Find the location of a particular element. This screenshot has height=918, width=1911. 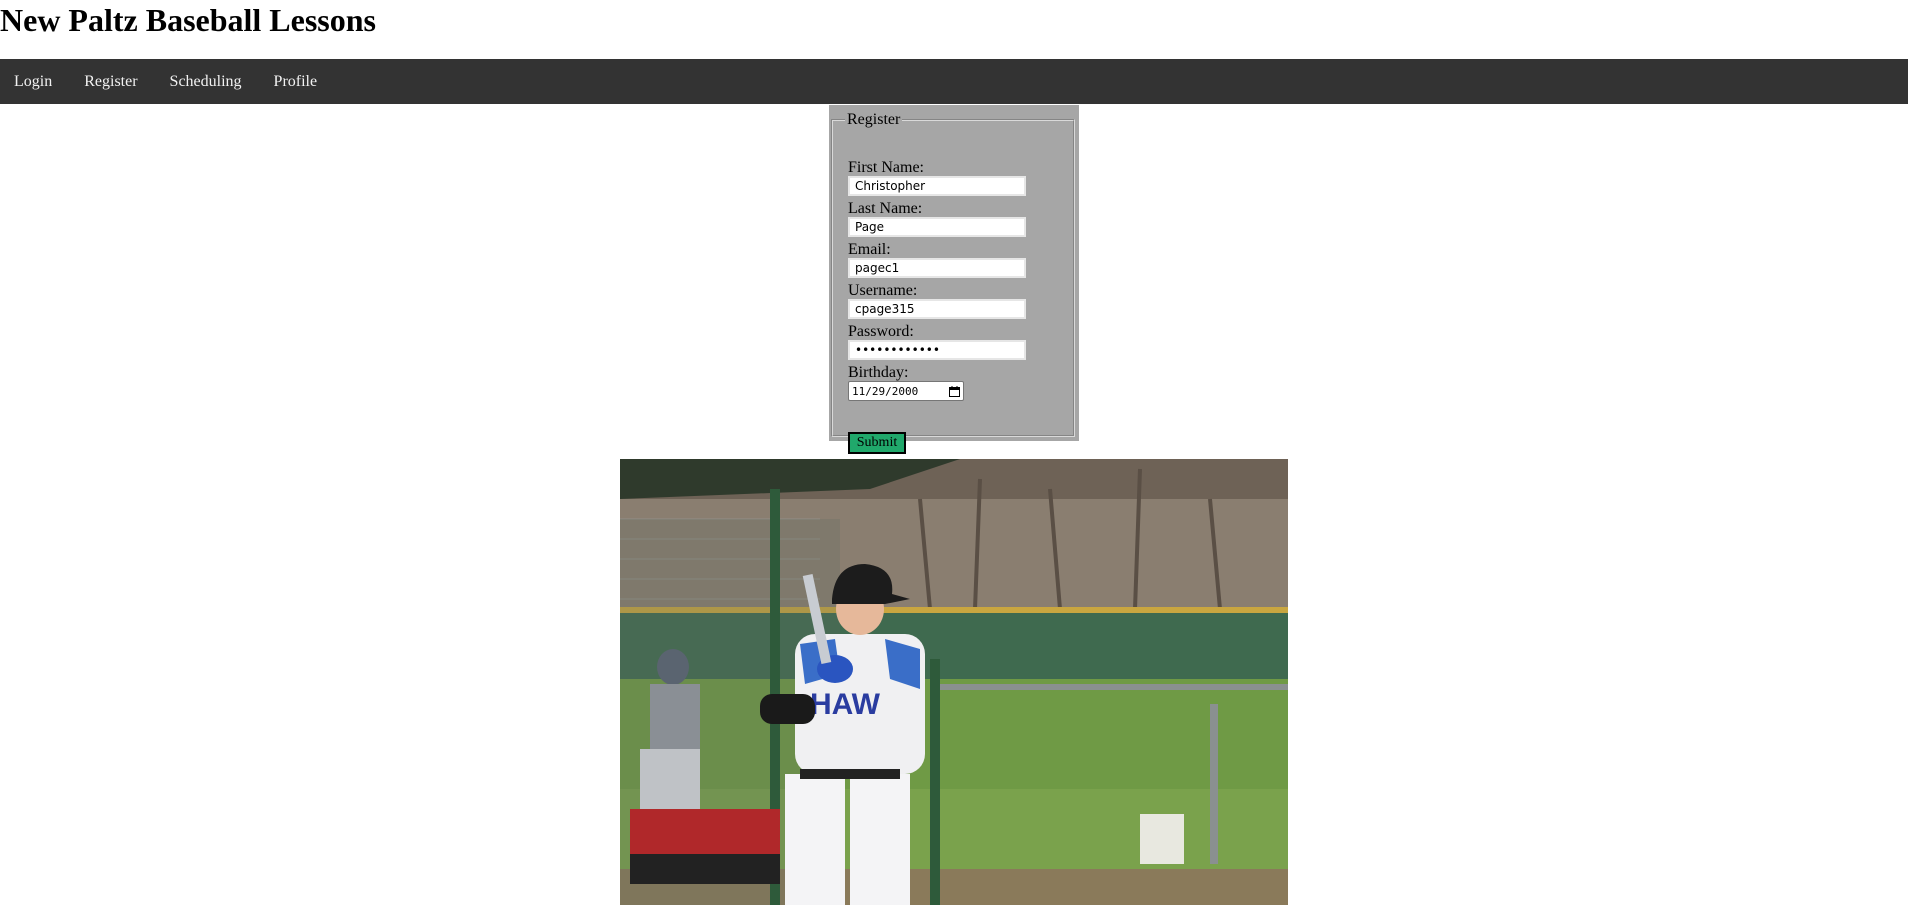

email-input is located at coordinates (937, 268).